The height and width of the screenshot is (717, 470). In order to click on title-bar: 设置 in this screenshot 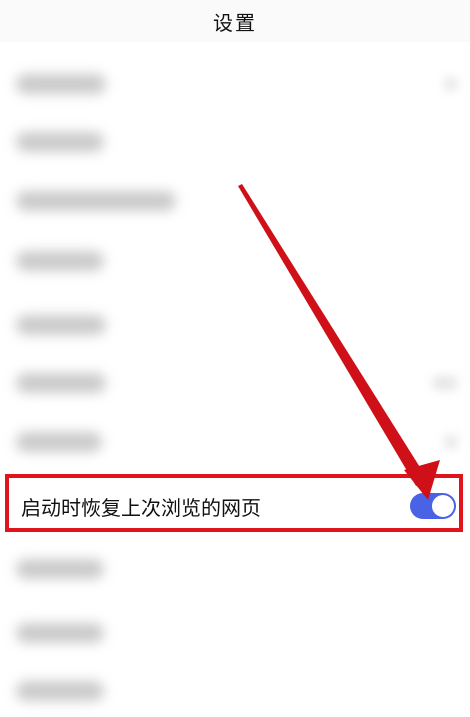, I will do `click(235, 21)`.